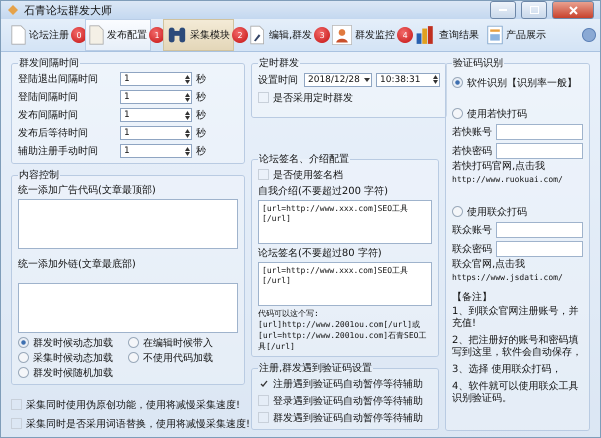  I want to click on minimize-button, so click(503, 10).